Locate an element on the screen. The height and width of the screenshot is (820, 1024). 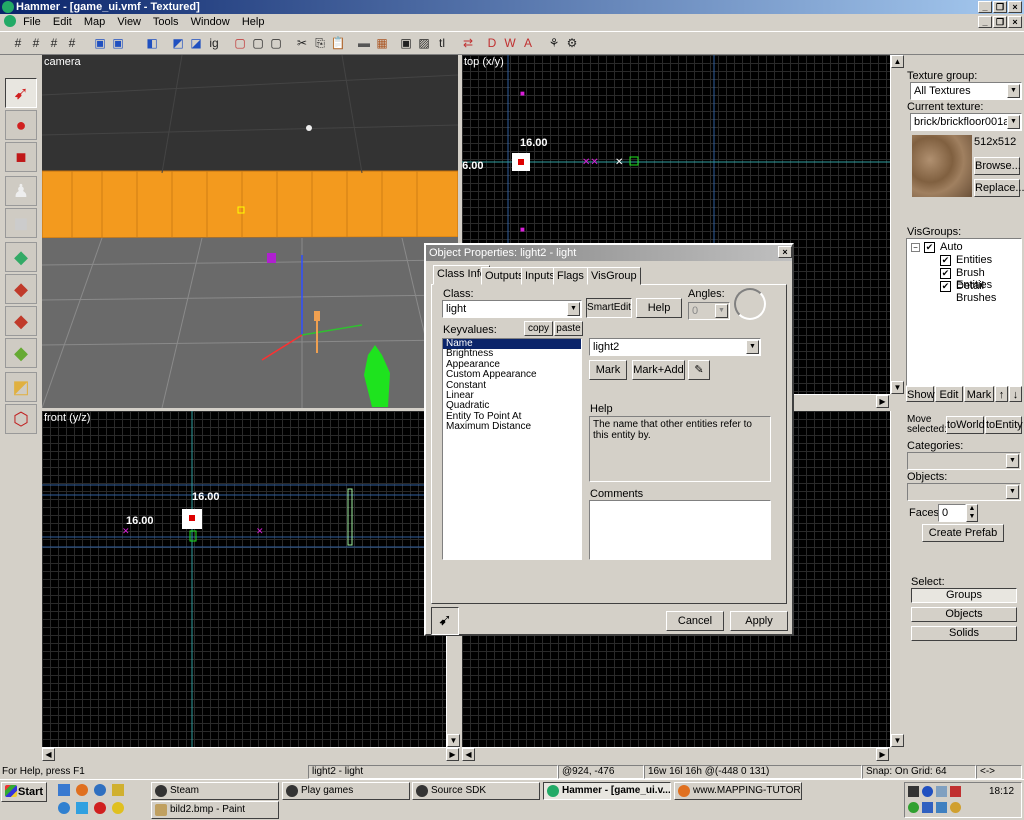
front-scroll-left-icon: ◀ is located at coordinates (48, 754).